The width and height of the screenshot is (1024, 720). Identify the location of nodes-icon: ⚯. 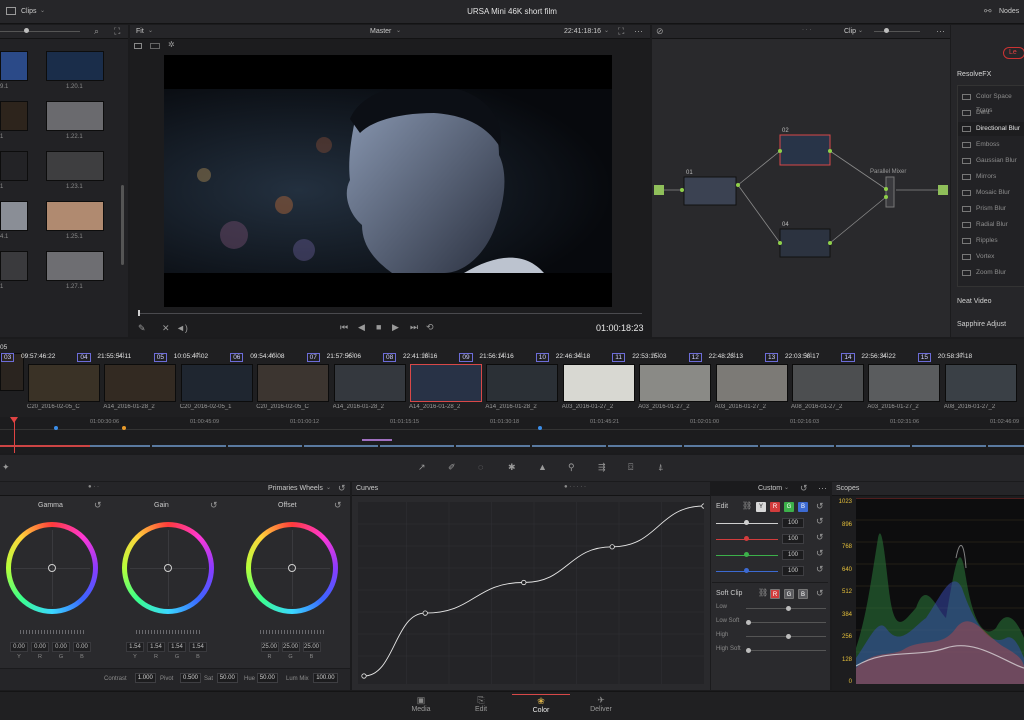
(988, 11).